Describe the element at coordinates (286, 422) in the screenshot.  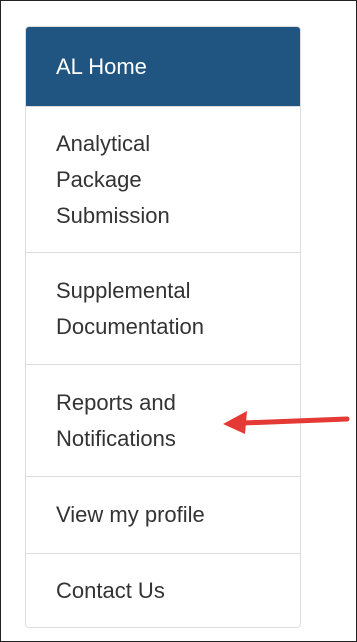
I see `annotation-arrow-icon` at that location.